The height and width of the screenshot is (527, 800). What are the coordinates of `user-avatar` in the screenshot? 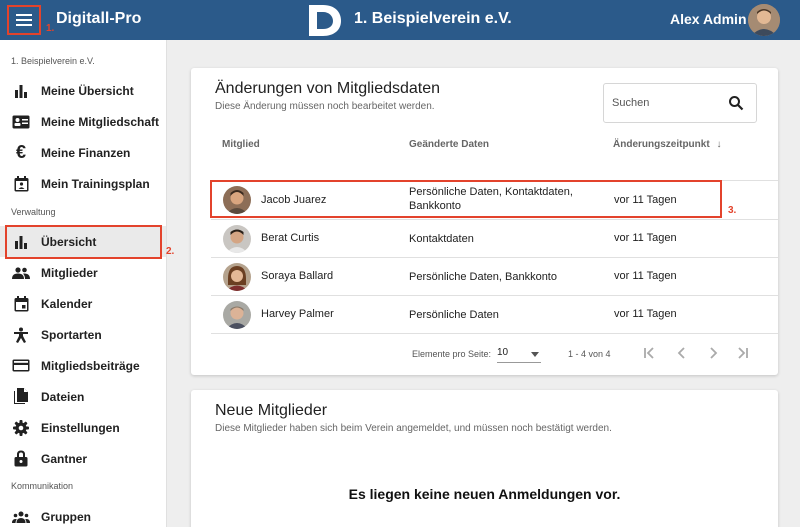 It's located at (764, 20).